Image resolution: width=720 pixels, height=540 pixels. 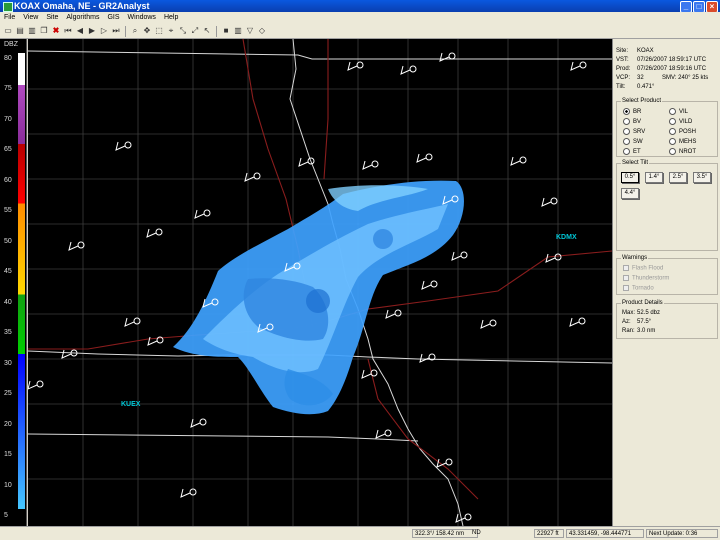 I want to click on legend-tick: 45, so click(x=8, y=271).